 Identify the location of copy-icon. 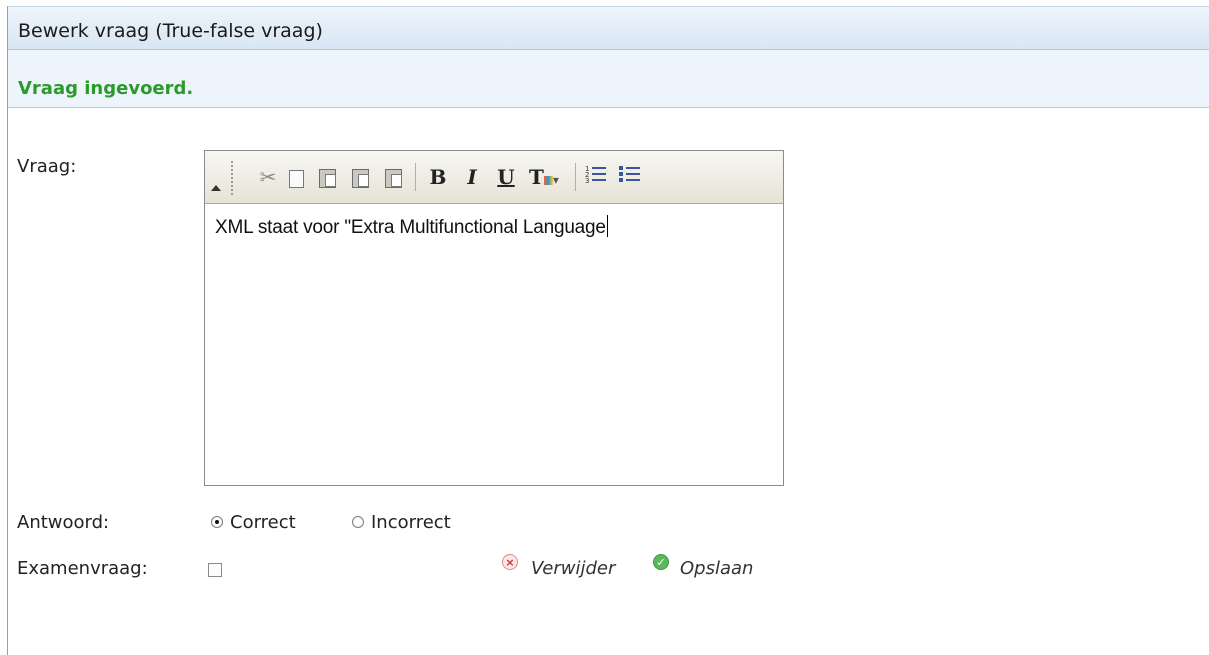
(296, 177).